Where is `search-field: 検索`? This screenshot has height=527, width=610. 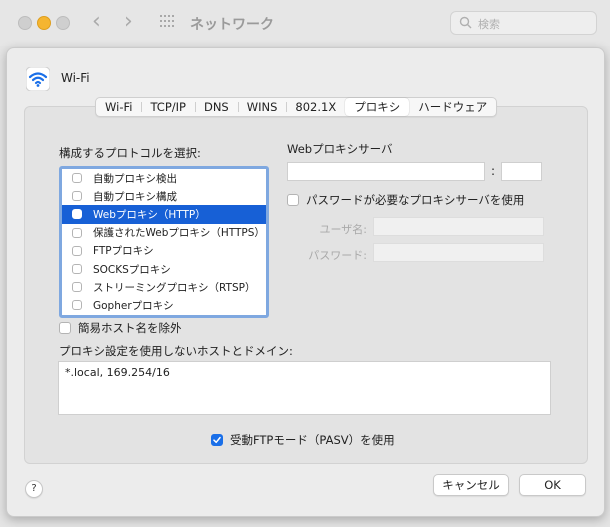
search-field: 検索 is located at coordinates (523, 23).